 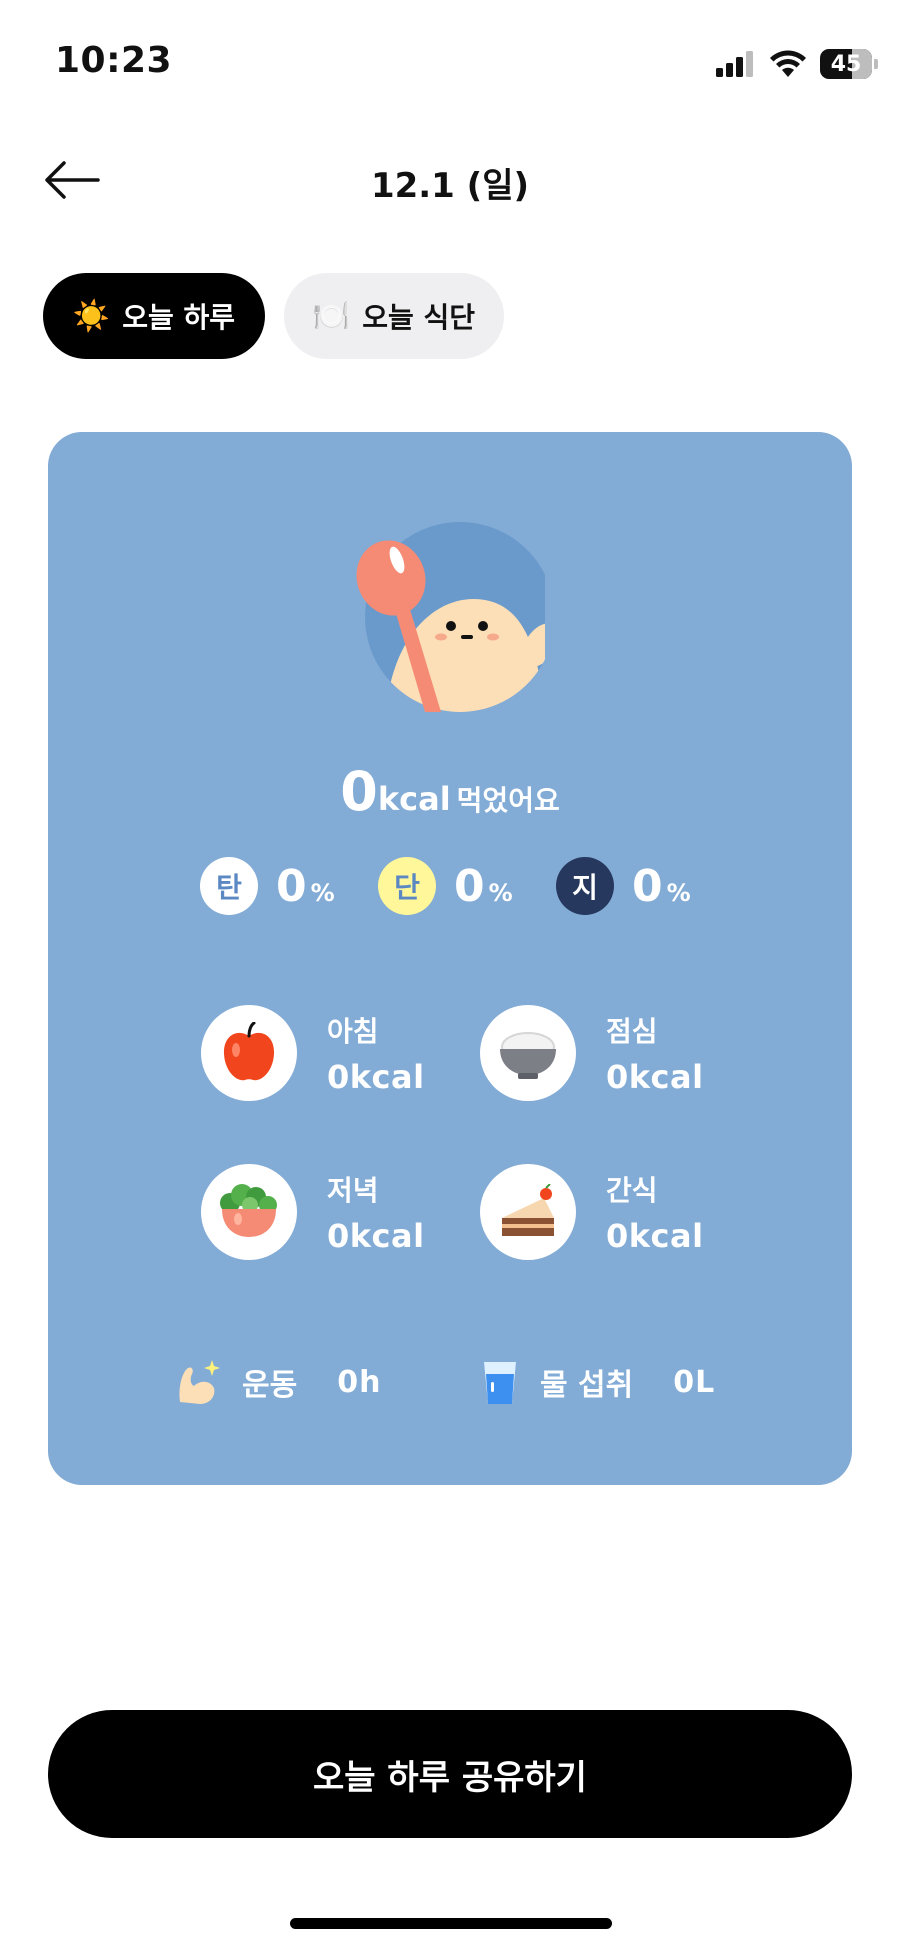 I want to click on macro-carbs: 탄 0%, so click(x=267, y=886).